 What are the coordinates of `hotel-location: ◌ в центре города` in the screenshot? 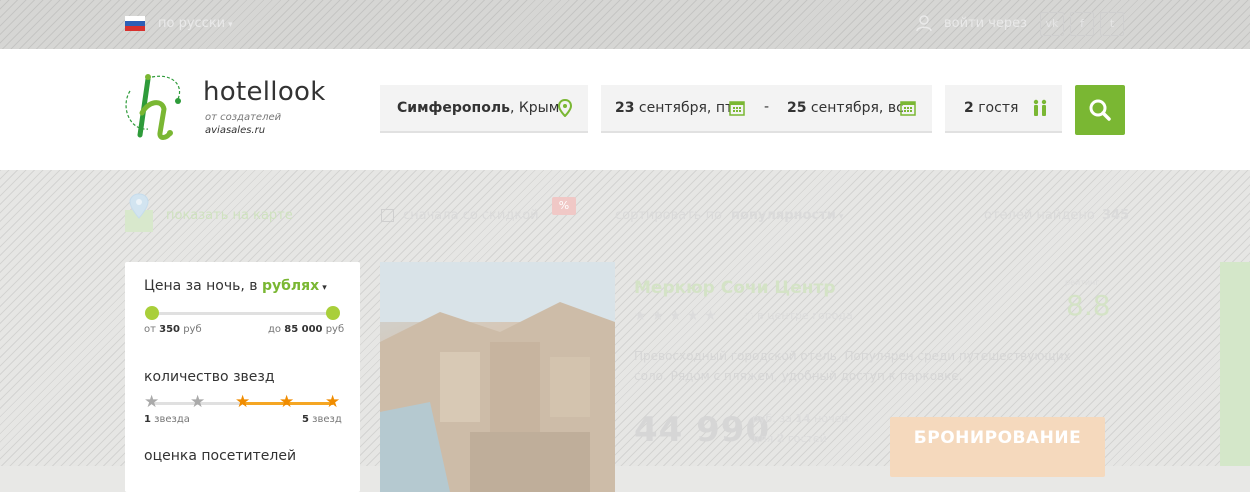 It's located at (798, 315).